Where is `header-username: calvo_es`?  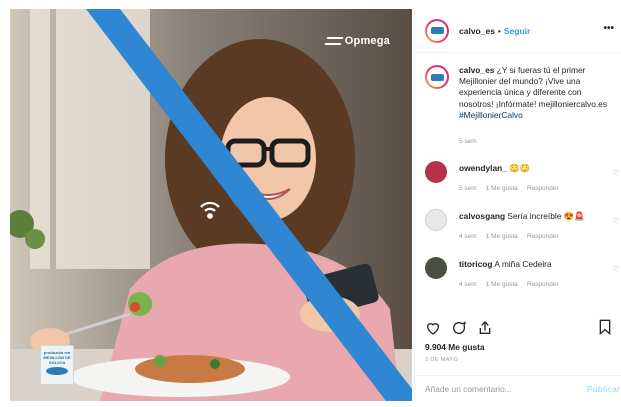 header-username: calvo_es is located at coordinates (477, 31).